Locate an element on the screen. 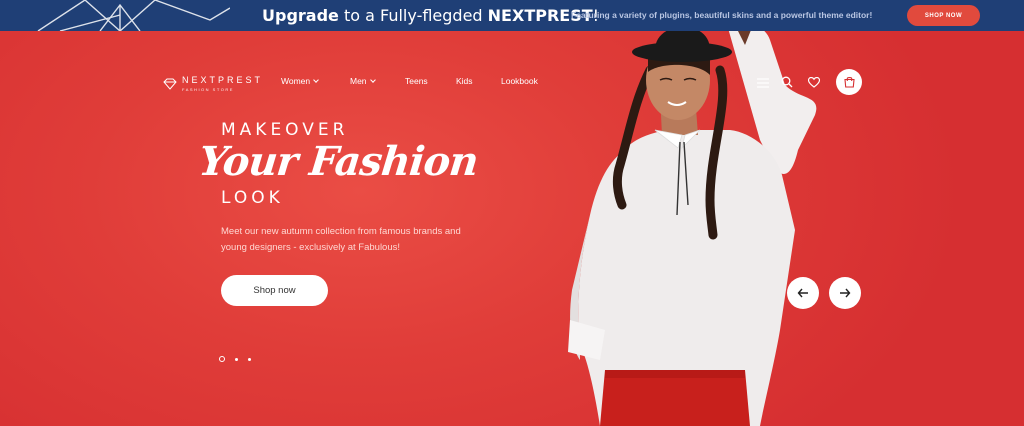 The image size is (1024, 426). promo-title: Upgrade to a Fully-flegded NEXTPREST! is located at coordinates (430, 15).